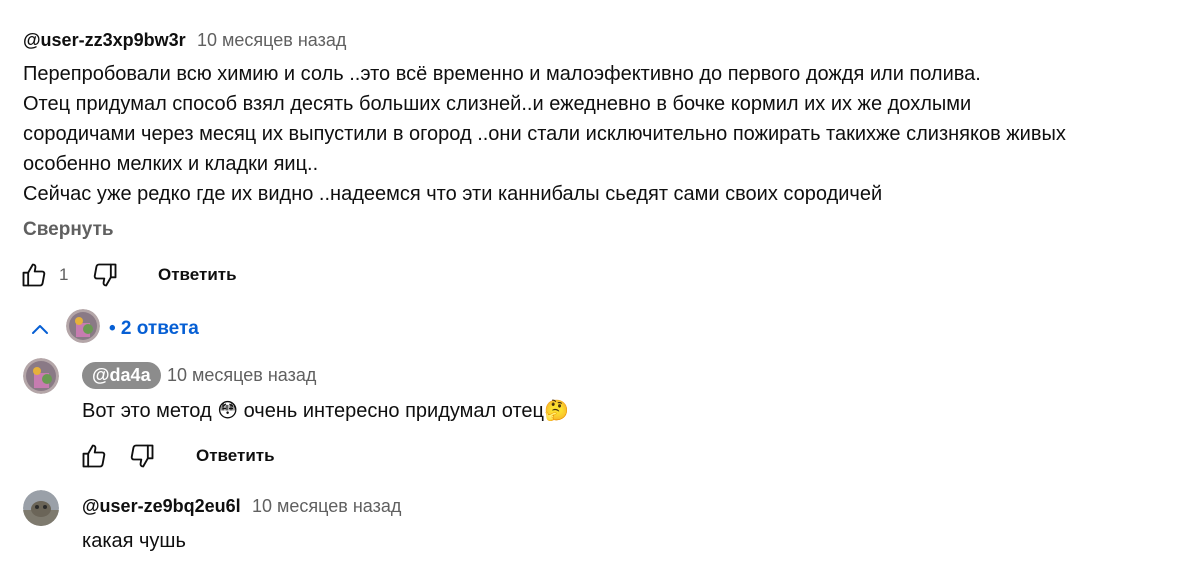 This screenshot has height=569, width=1180. Describe the element at coordinates (104, 40) in the screenshot. I see `comment-author: @user-zz3xp9bw3r` at that location.